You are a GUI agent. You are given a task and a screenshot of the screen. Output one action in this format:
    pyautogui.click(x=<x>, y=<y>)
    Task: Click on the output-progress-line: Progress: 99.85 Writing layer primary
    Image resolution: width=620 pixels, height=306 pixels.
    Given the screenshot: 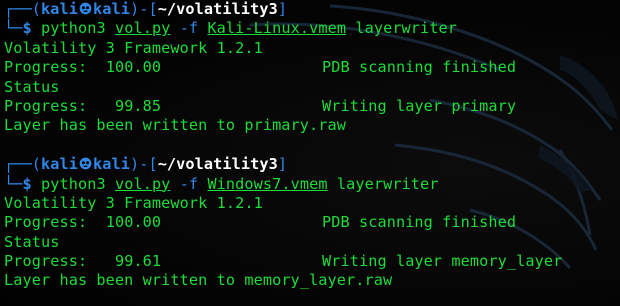 What is the action you would take?
    pyautogui.click(x=310, y=106)
    